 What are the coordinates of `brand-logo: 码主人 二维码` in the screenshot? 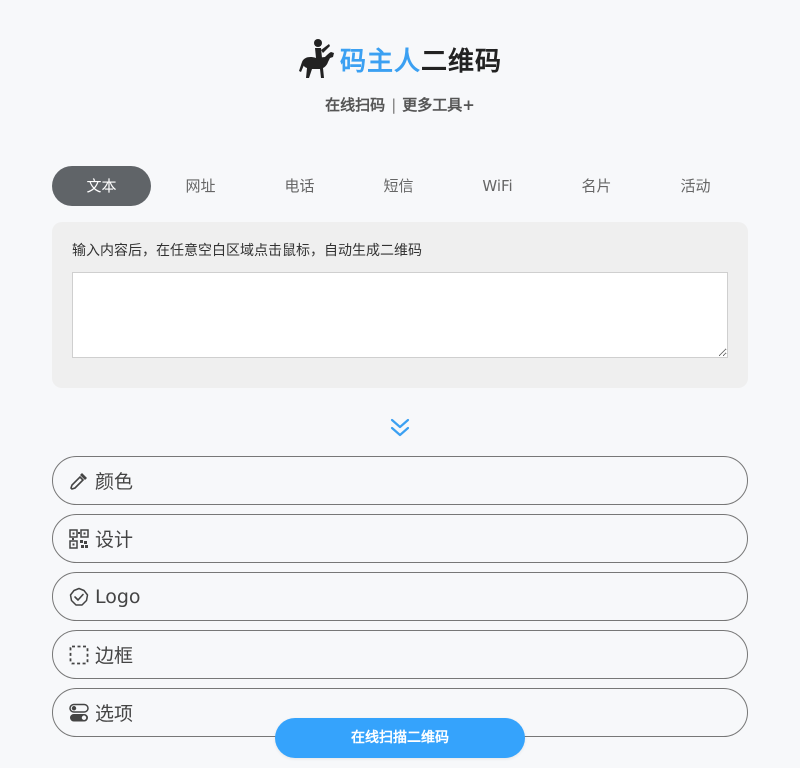 It's located at (400, 59).